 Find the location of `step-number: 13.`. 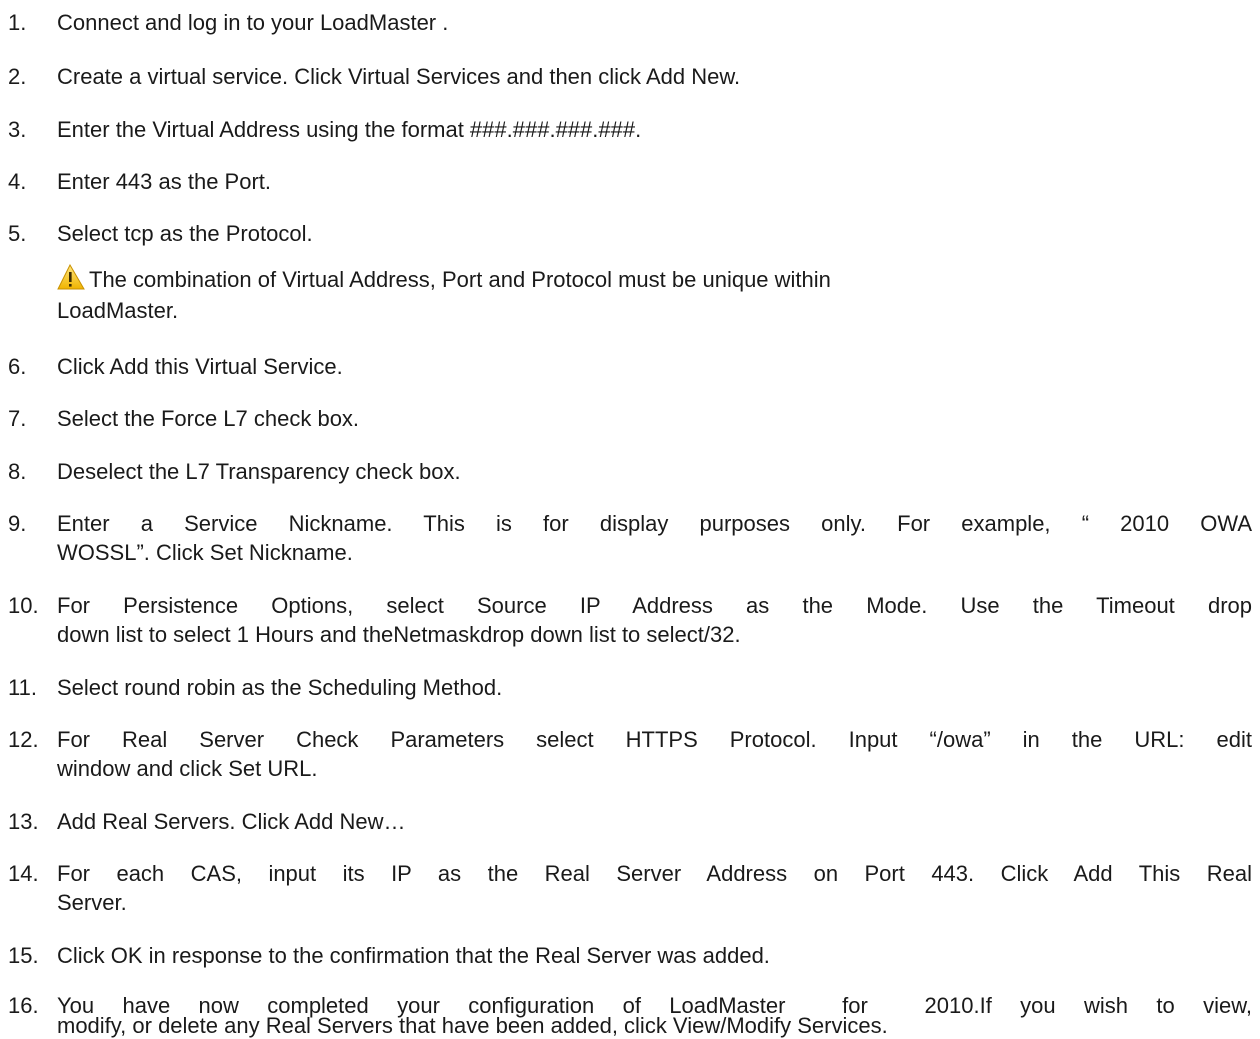

step-number: 13. is located at coordinates (23, 821).